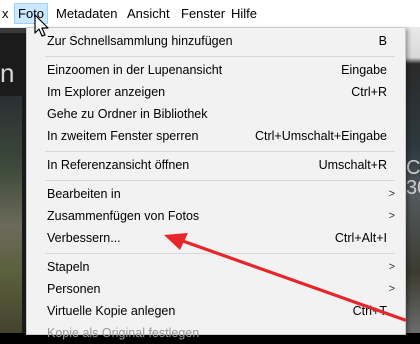 This screenshot has width=420, height=344. I want to click on background-text-right: C 30, so click(413, 178).